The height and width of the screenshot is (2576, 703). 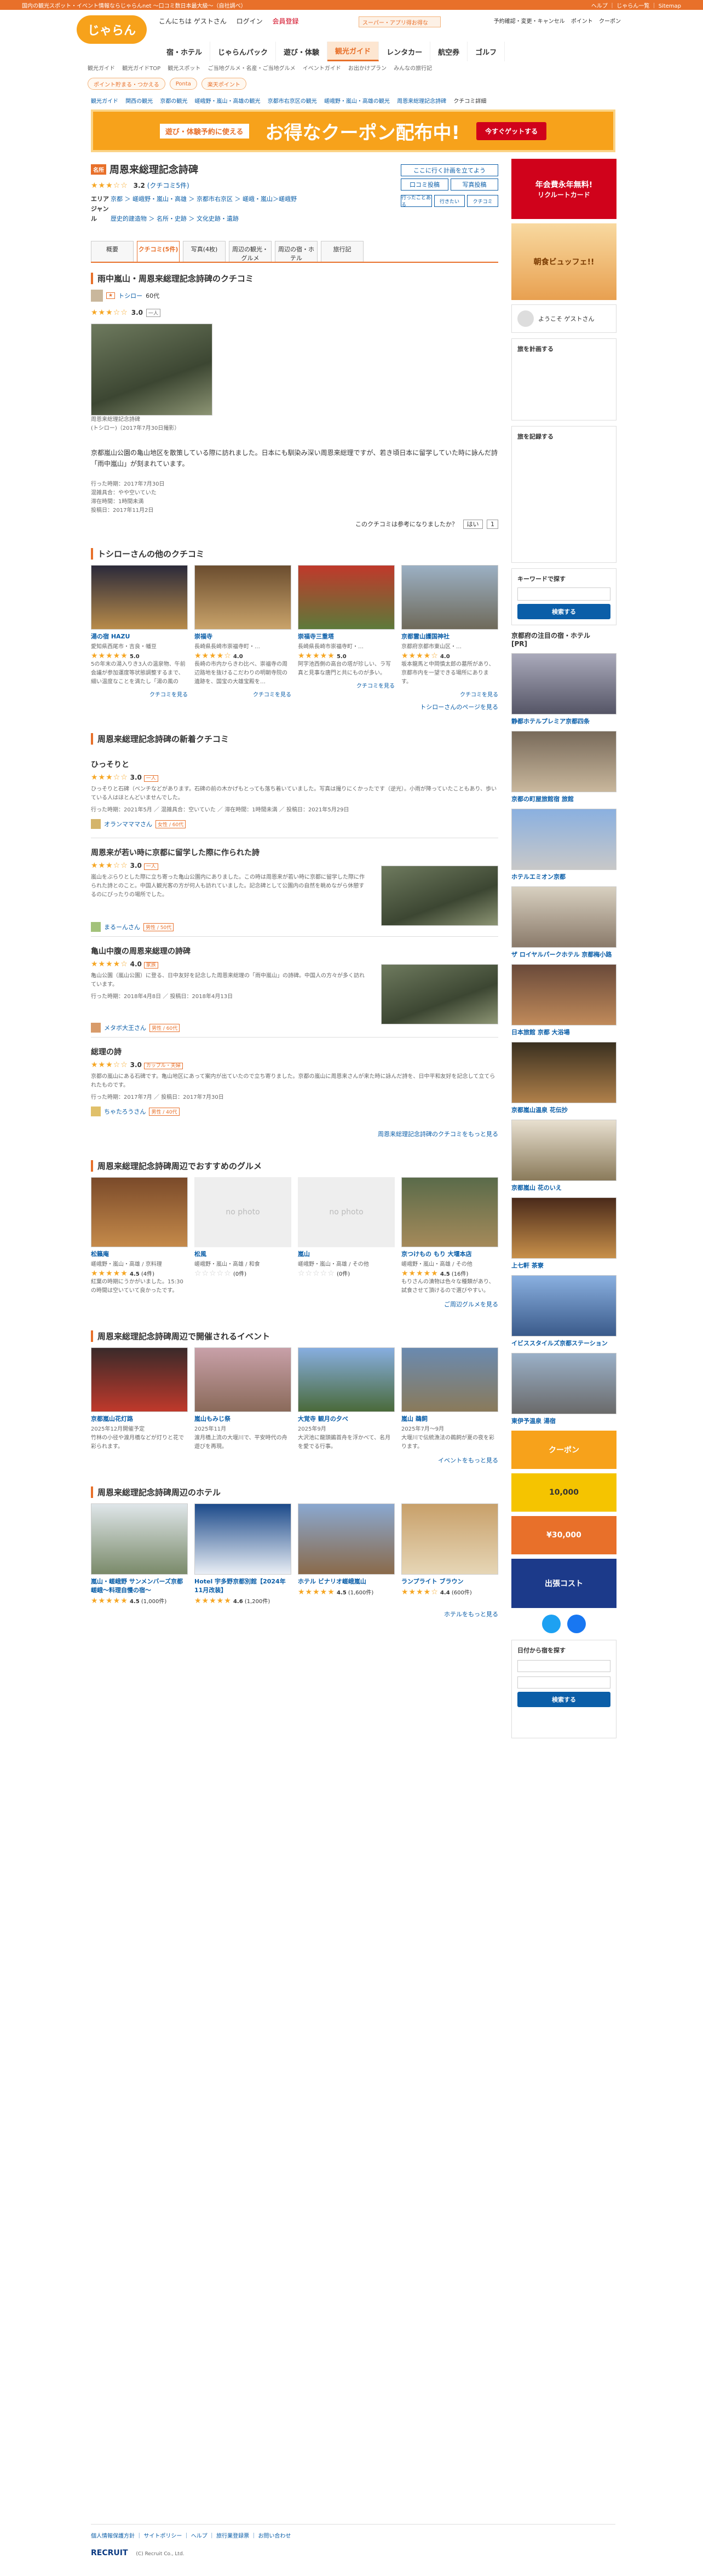 I want to click on featured-hotel: 京都嵐山 花のいえ, so click(x=563, y=1156).